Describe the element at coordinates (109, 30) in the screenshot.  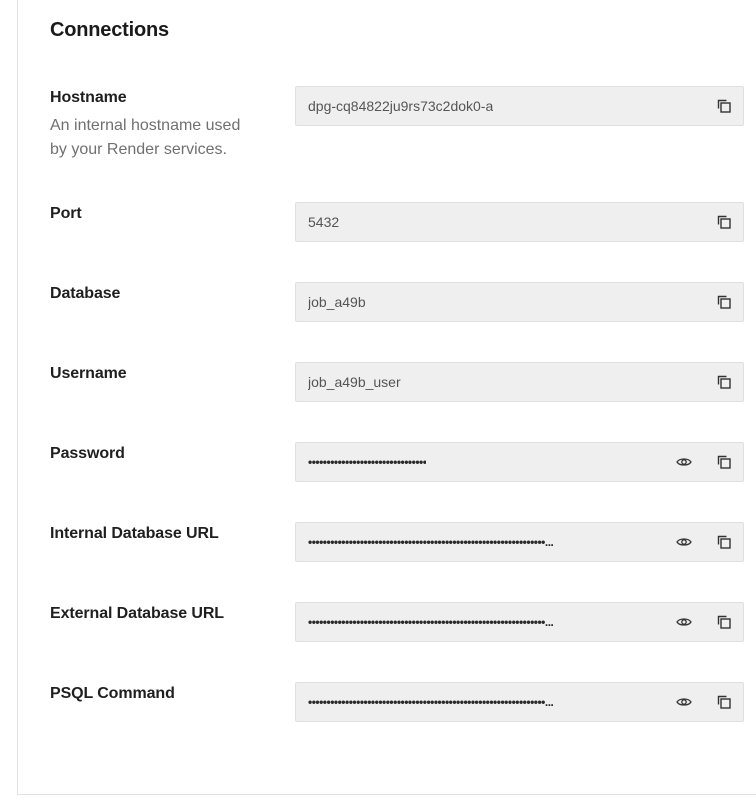
I see `section-title: Connections` at that location.